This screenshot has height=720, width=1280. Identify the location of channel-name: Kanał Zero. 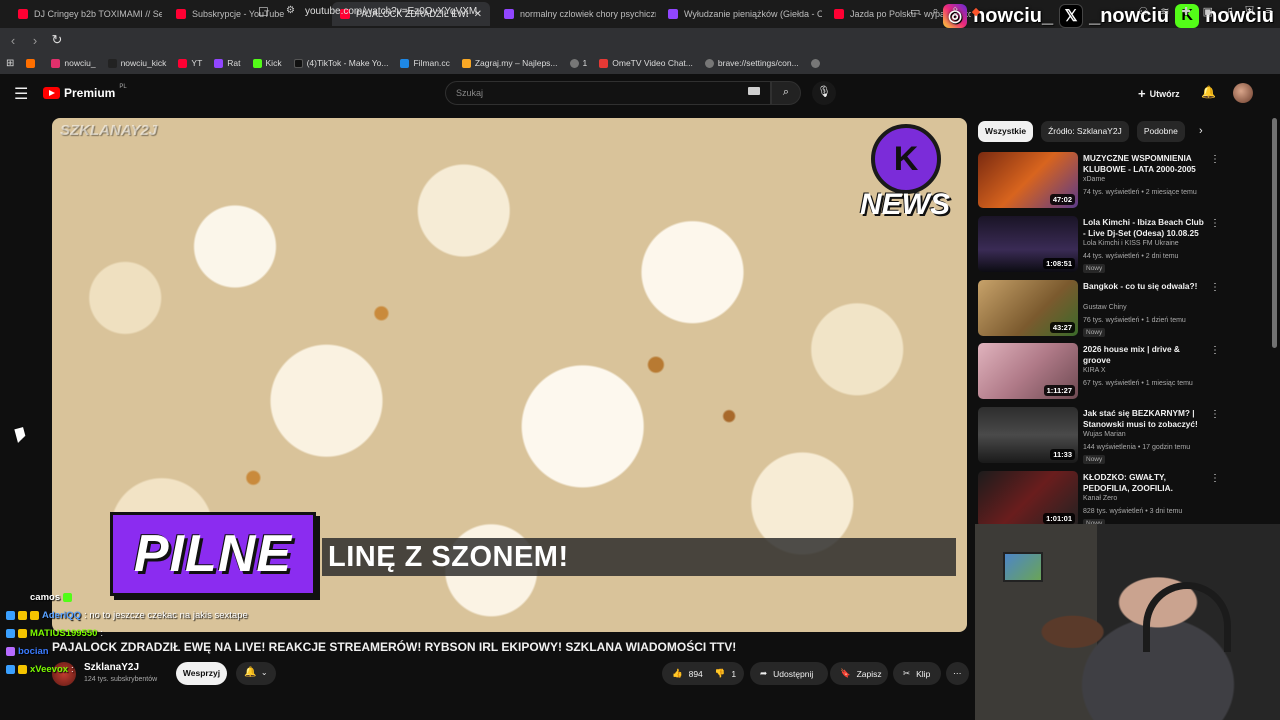
(1100, 498).